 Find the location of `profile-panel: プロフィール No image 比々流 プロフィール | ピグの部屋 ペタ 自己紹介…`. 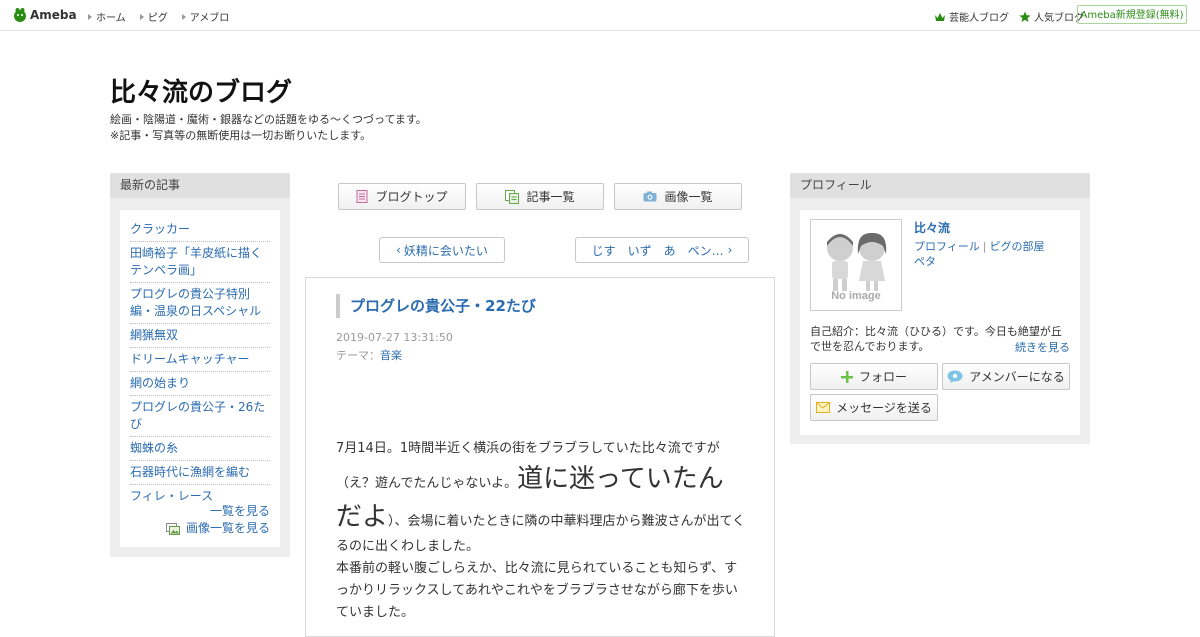

profile-panel: プロフィール No image 比々流 プロフィール | ピグの部屋 ペタ 自己紹介… is located at coordinates (940, 308).